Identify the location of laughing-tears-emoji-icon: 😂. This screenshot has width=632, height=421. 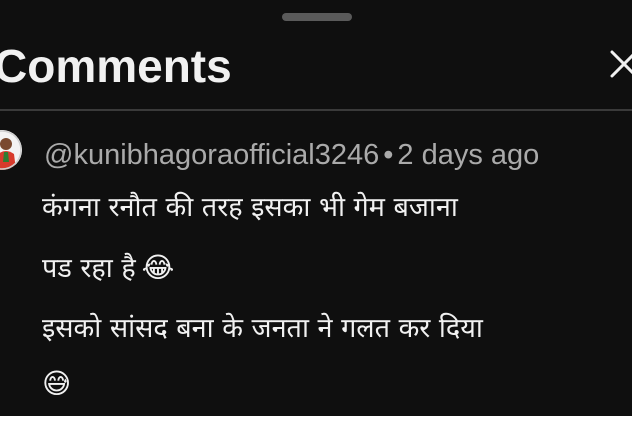
(158, 267).